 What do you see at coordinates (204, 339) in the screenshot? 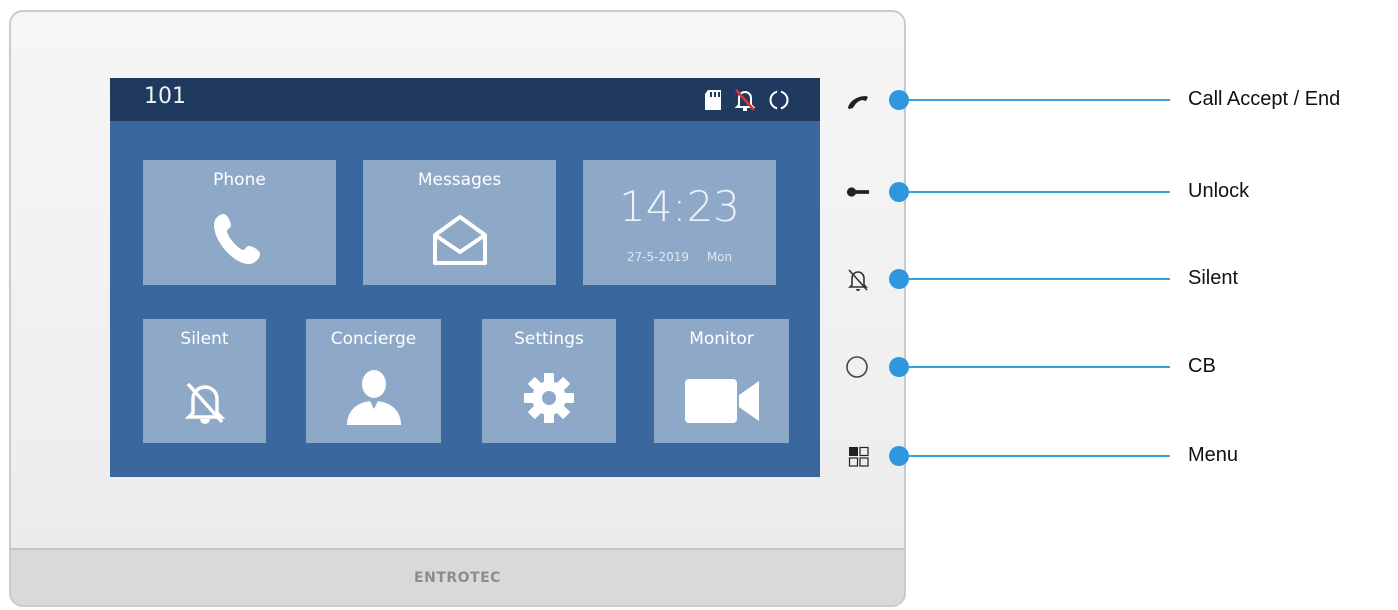
I see `tile-label: Silent` at bounding box center [204, 339].